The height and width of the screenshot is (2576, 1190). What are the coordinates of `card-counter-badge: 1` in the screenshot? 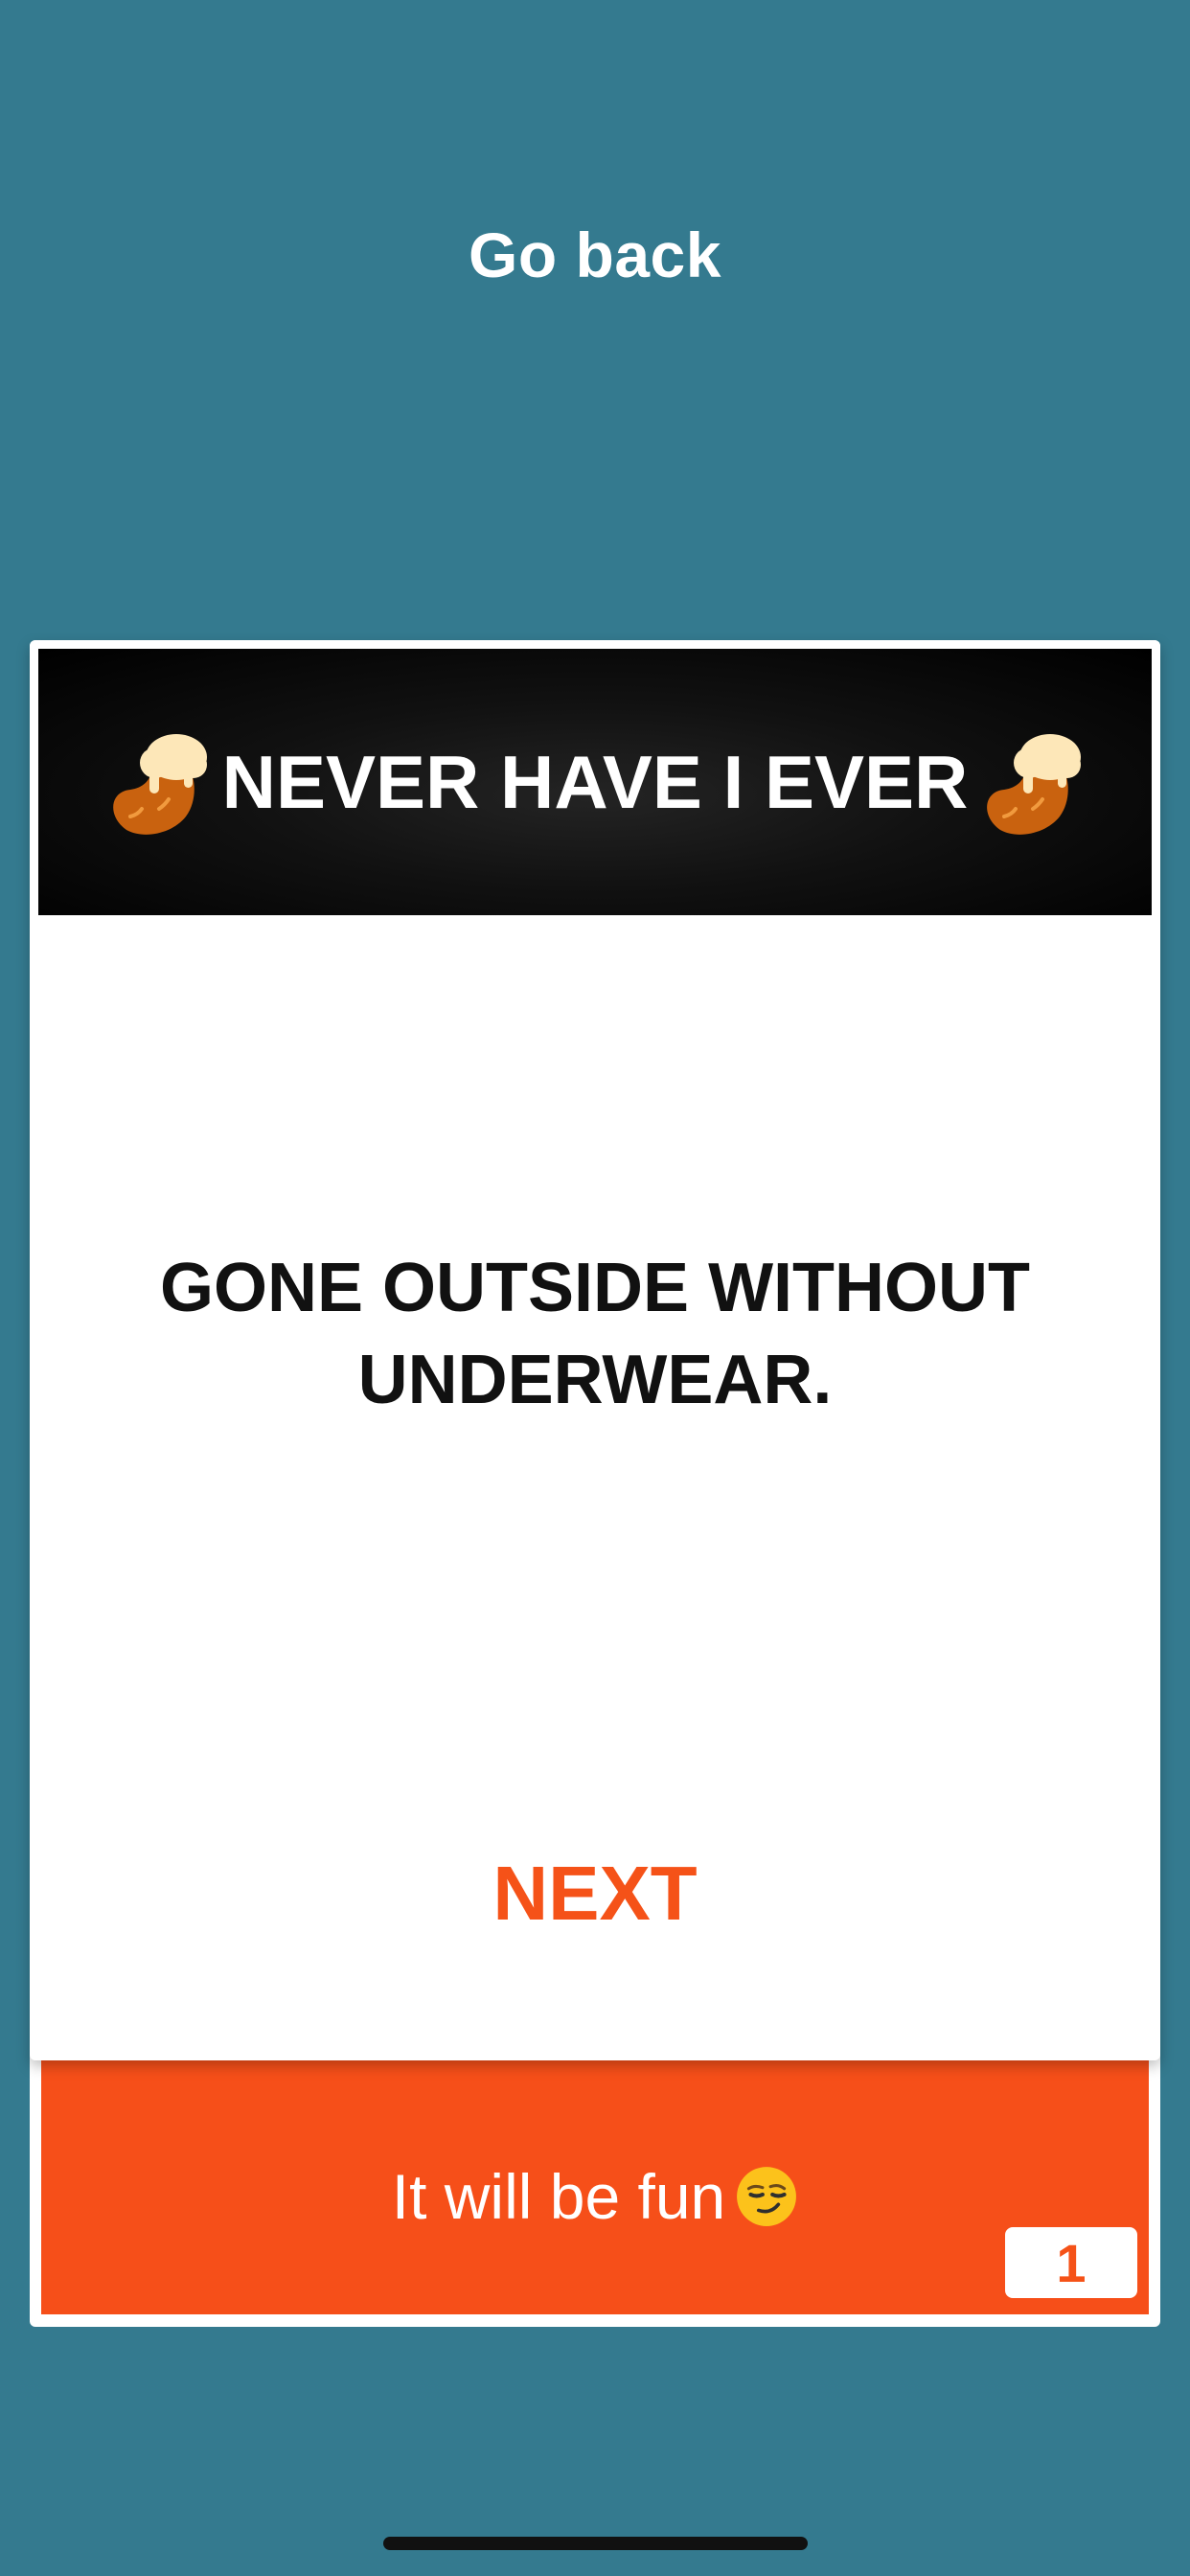 It's located at (1071, 2262).